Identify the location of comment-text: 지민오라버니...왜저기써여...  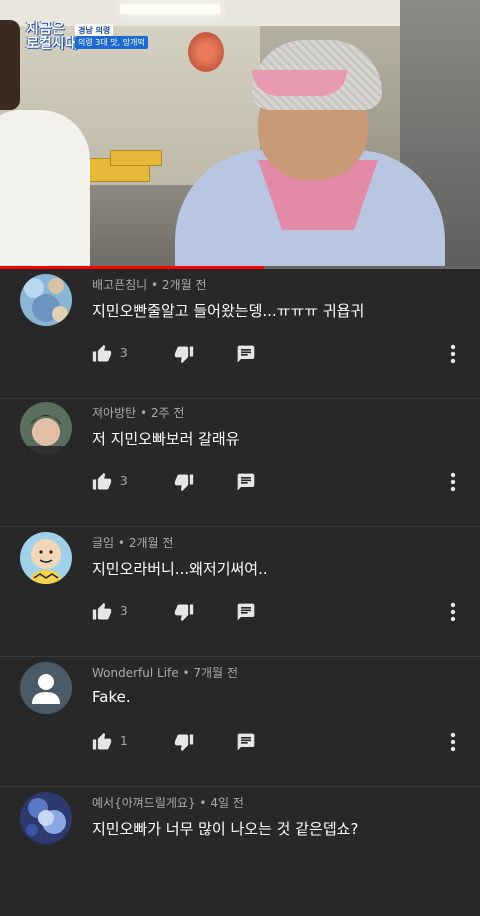
(180, 569).